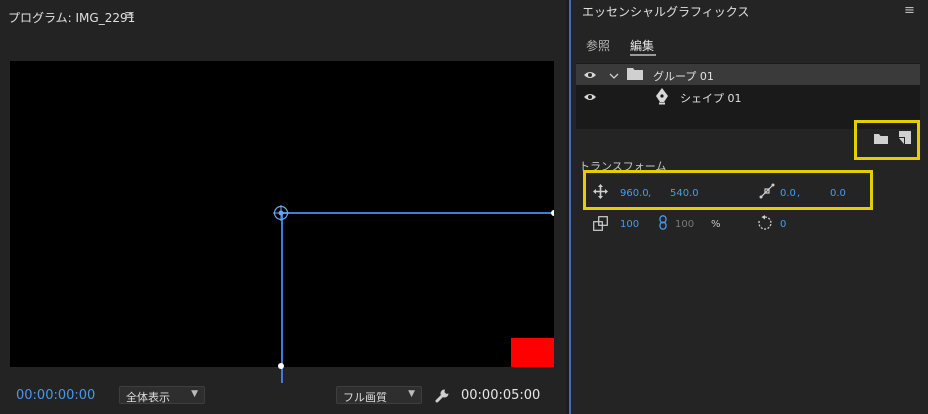 Image resolution: width=928 pixels, height=414 pixels. I want to click on zoom-level-value: 全体表示, so click(148, 397).